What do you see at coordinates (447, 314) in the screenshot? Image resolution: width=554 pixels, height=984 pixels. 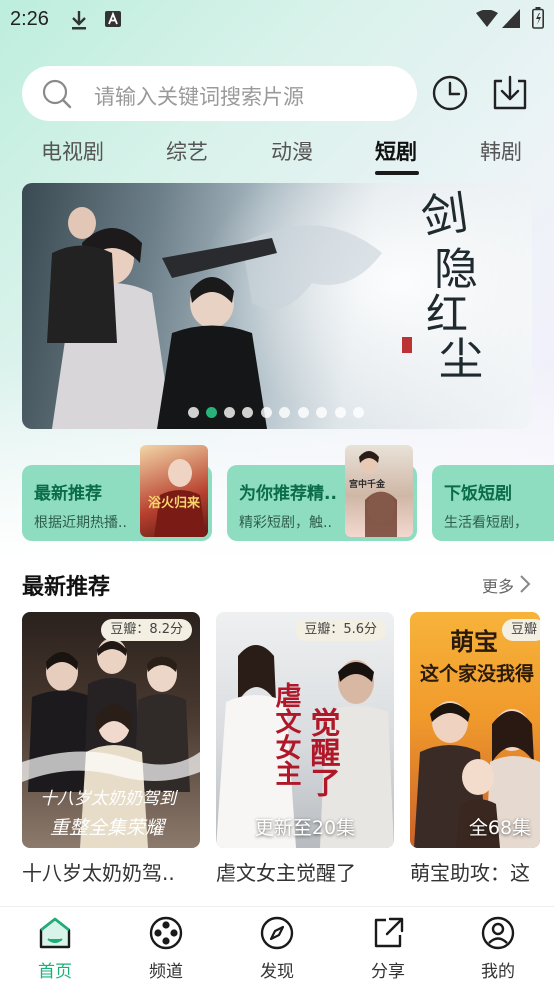 I see `svg-text: 红` at bounding box center [447, 314].